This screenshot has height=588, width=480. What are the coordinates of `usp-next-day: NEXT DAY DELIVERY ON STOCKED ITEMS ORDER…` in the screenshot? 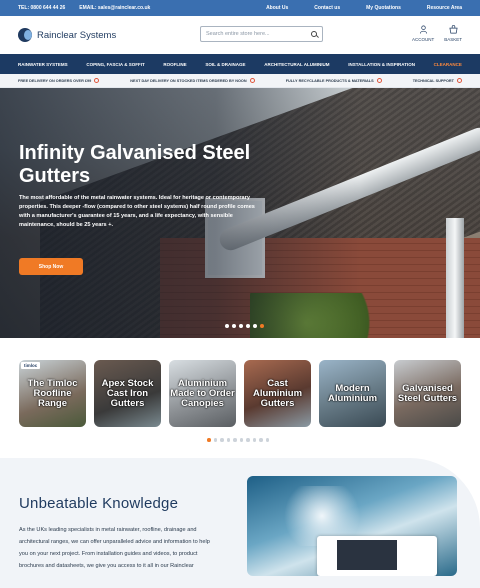 It's located at (188, 80).